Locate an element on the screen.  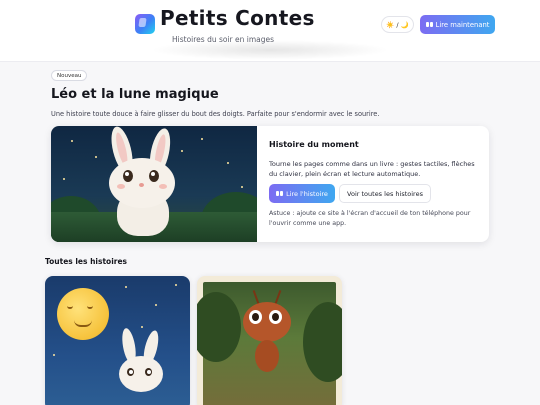
logo-icon is located at coordinates (145, 24).